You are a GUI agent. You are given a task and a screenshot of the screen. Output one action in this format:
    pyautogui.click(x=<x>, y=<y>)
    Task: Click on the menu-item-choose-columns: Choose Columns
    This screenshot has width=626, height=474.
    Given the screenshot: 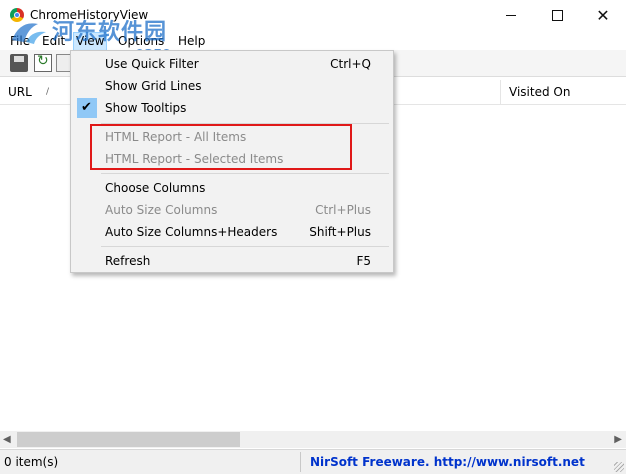 What is the action you would take?
    pyautogui.click(x=232, y=188)
    